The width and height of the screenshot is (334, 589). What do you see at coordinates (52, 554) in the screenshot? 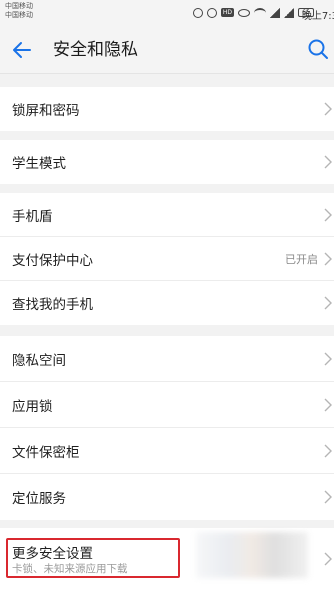
I see `more-security-title: 更多安全设置` at bounding box center [52, 554].